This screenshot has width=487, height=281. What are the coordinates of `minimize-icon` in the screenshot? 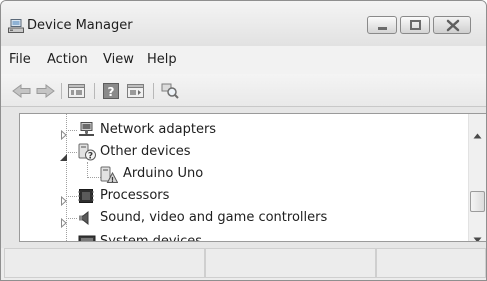 It's located at (382, 28).